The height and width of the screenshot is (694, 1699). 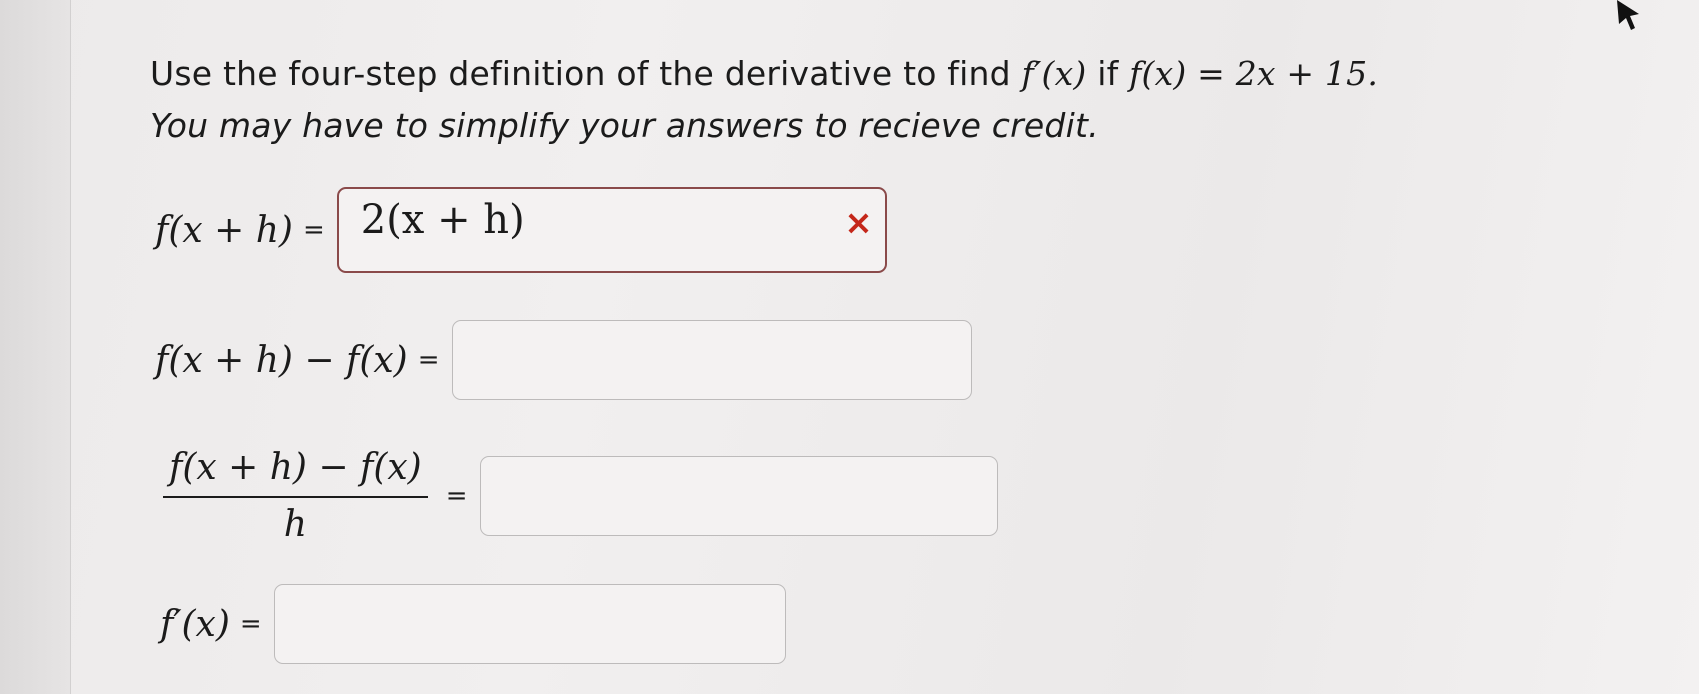 I want to click on step-1-row: f(x + h) = 2(x + h) ×, so click(x=521, y=230).